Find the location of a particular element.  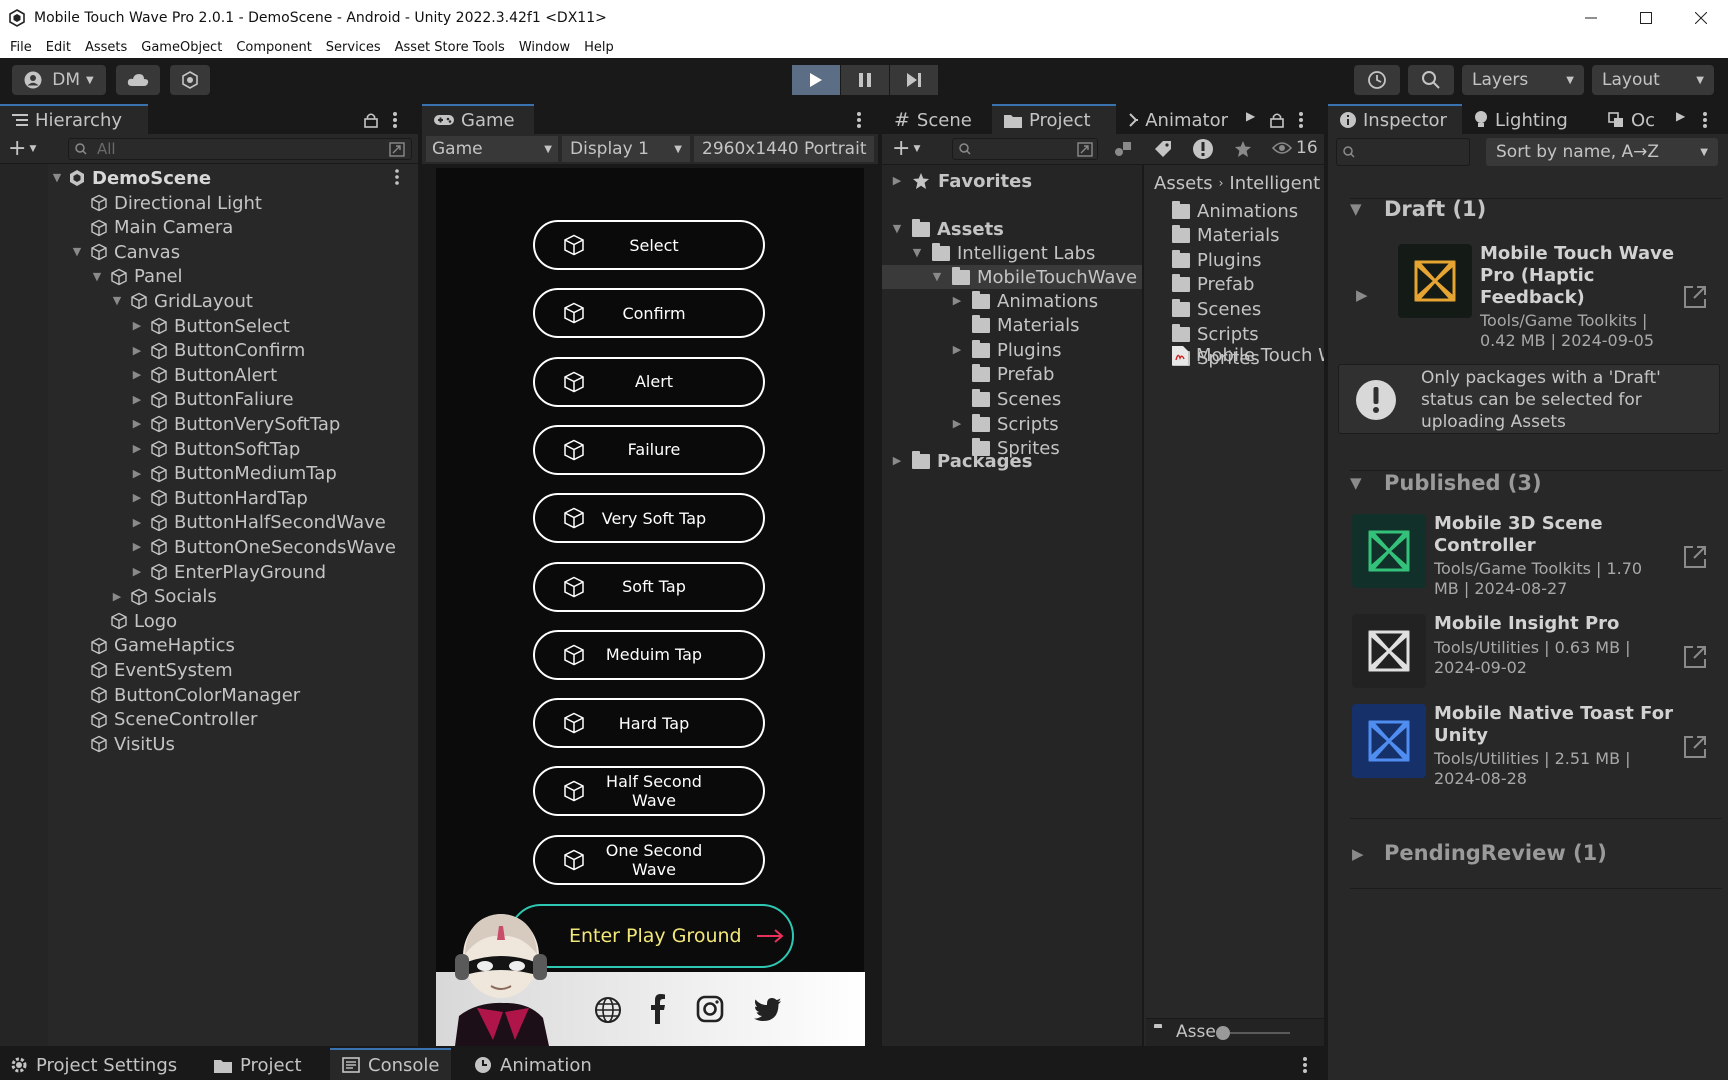

tab-inspector: Inspector is located at coordinates (1395, 119).